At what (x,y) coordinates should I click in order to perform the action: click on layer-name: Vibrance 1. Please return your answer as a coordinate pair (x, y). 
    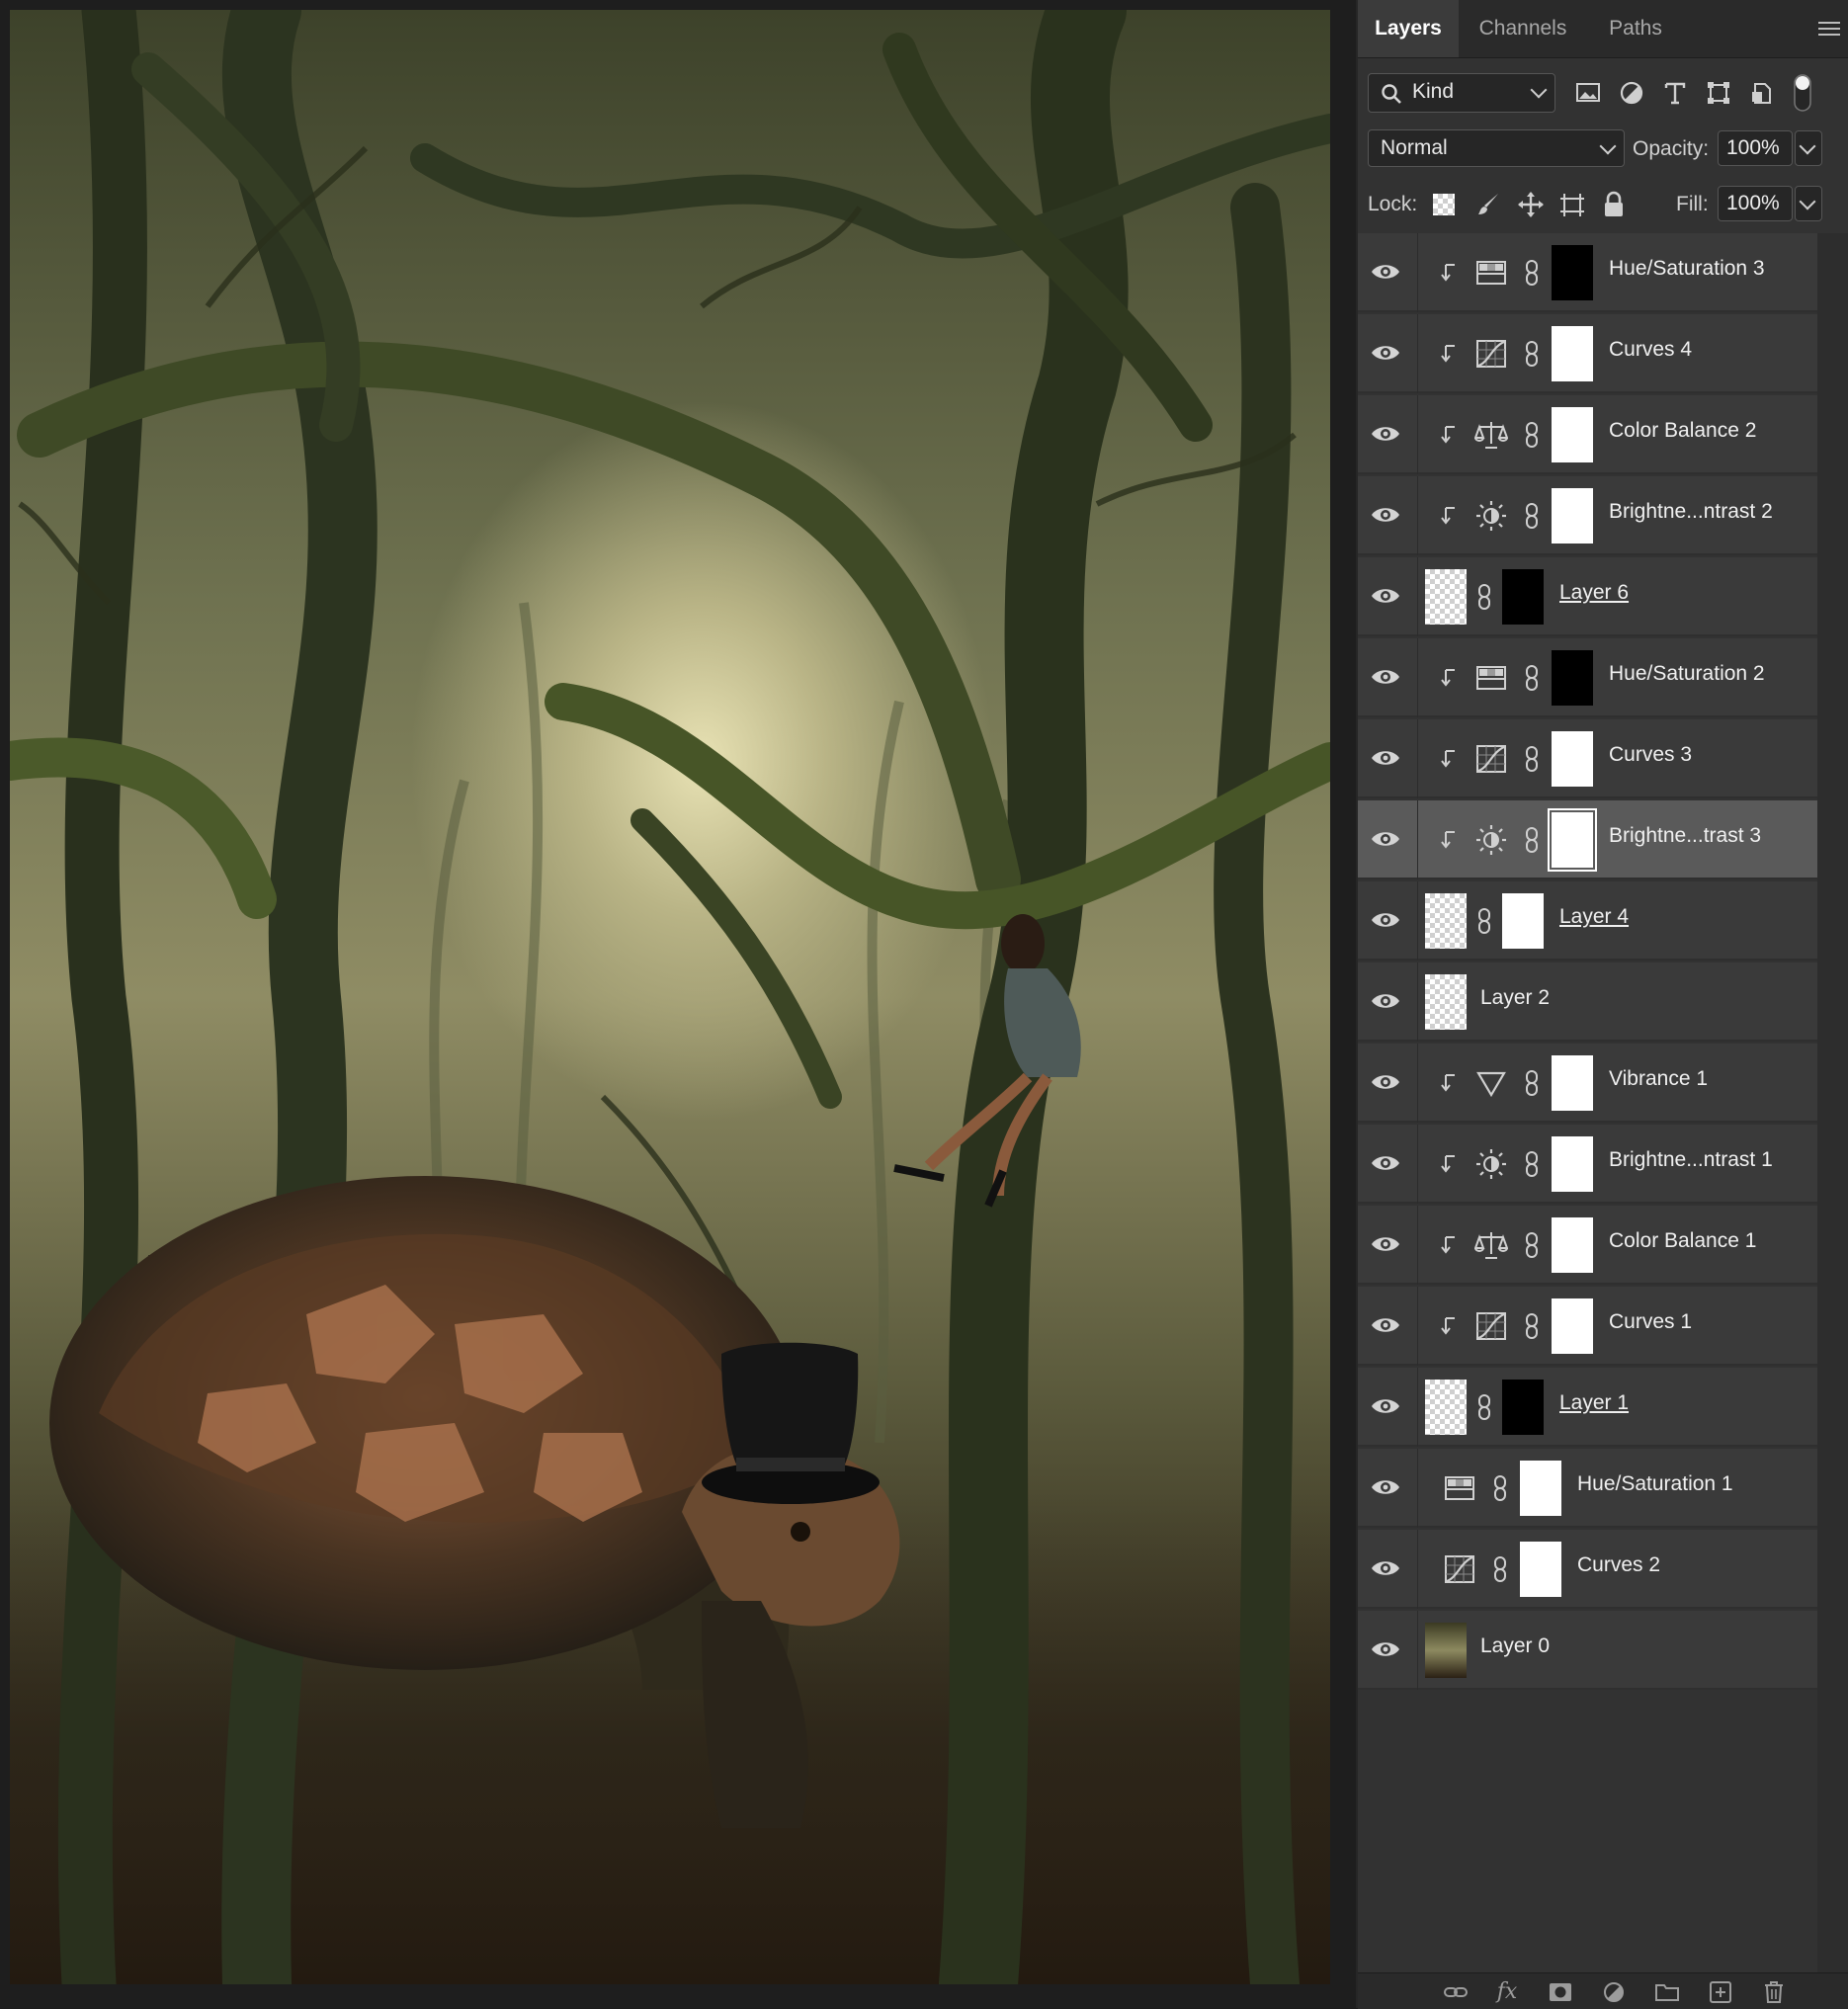
    Looking at the image, I should click on (1658, 1079).